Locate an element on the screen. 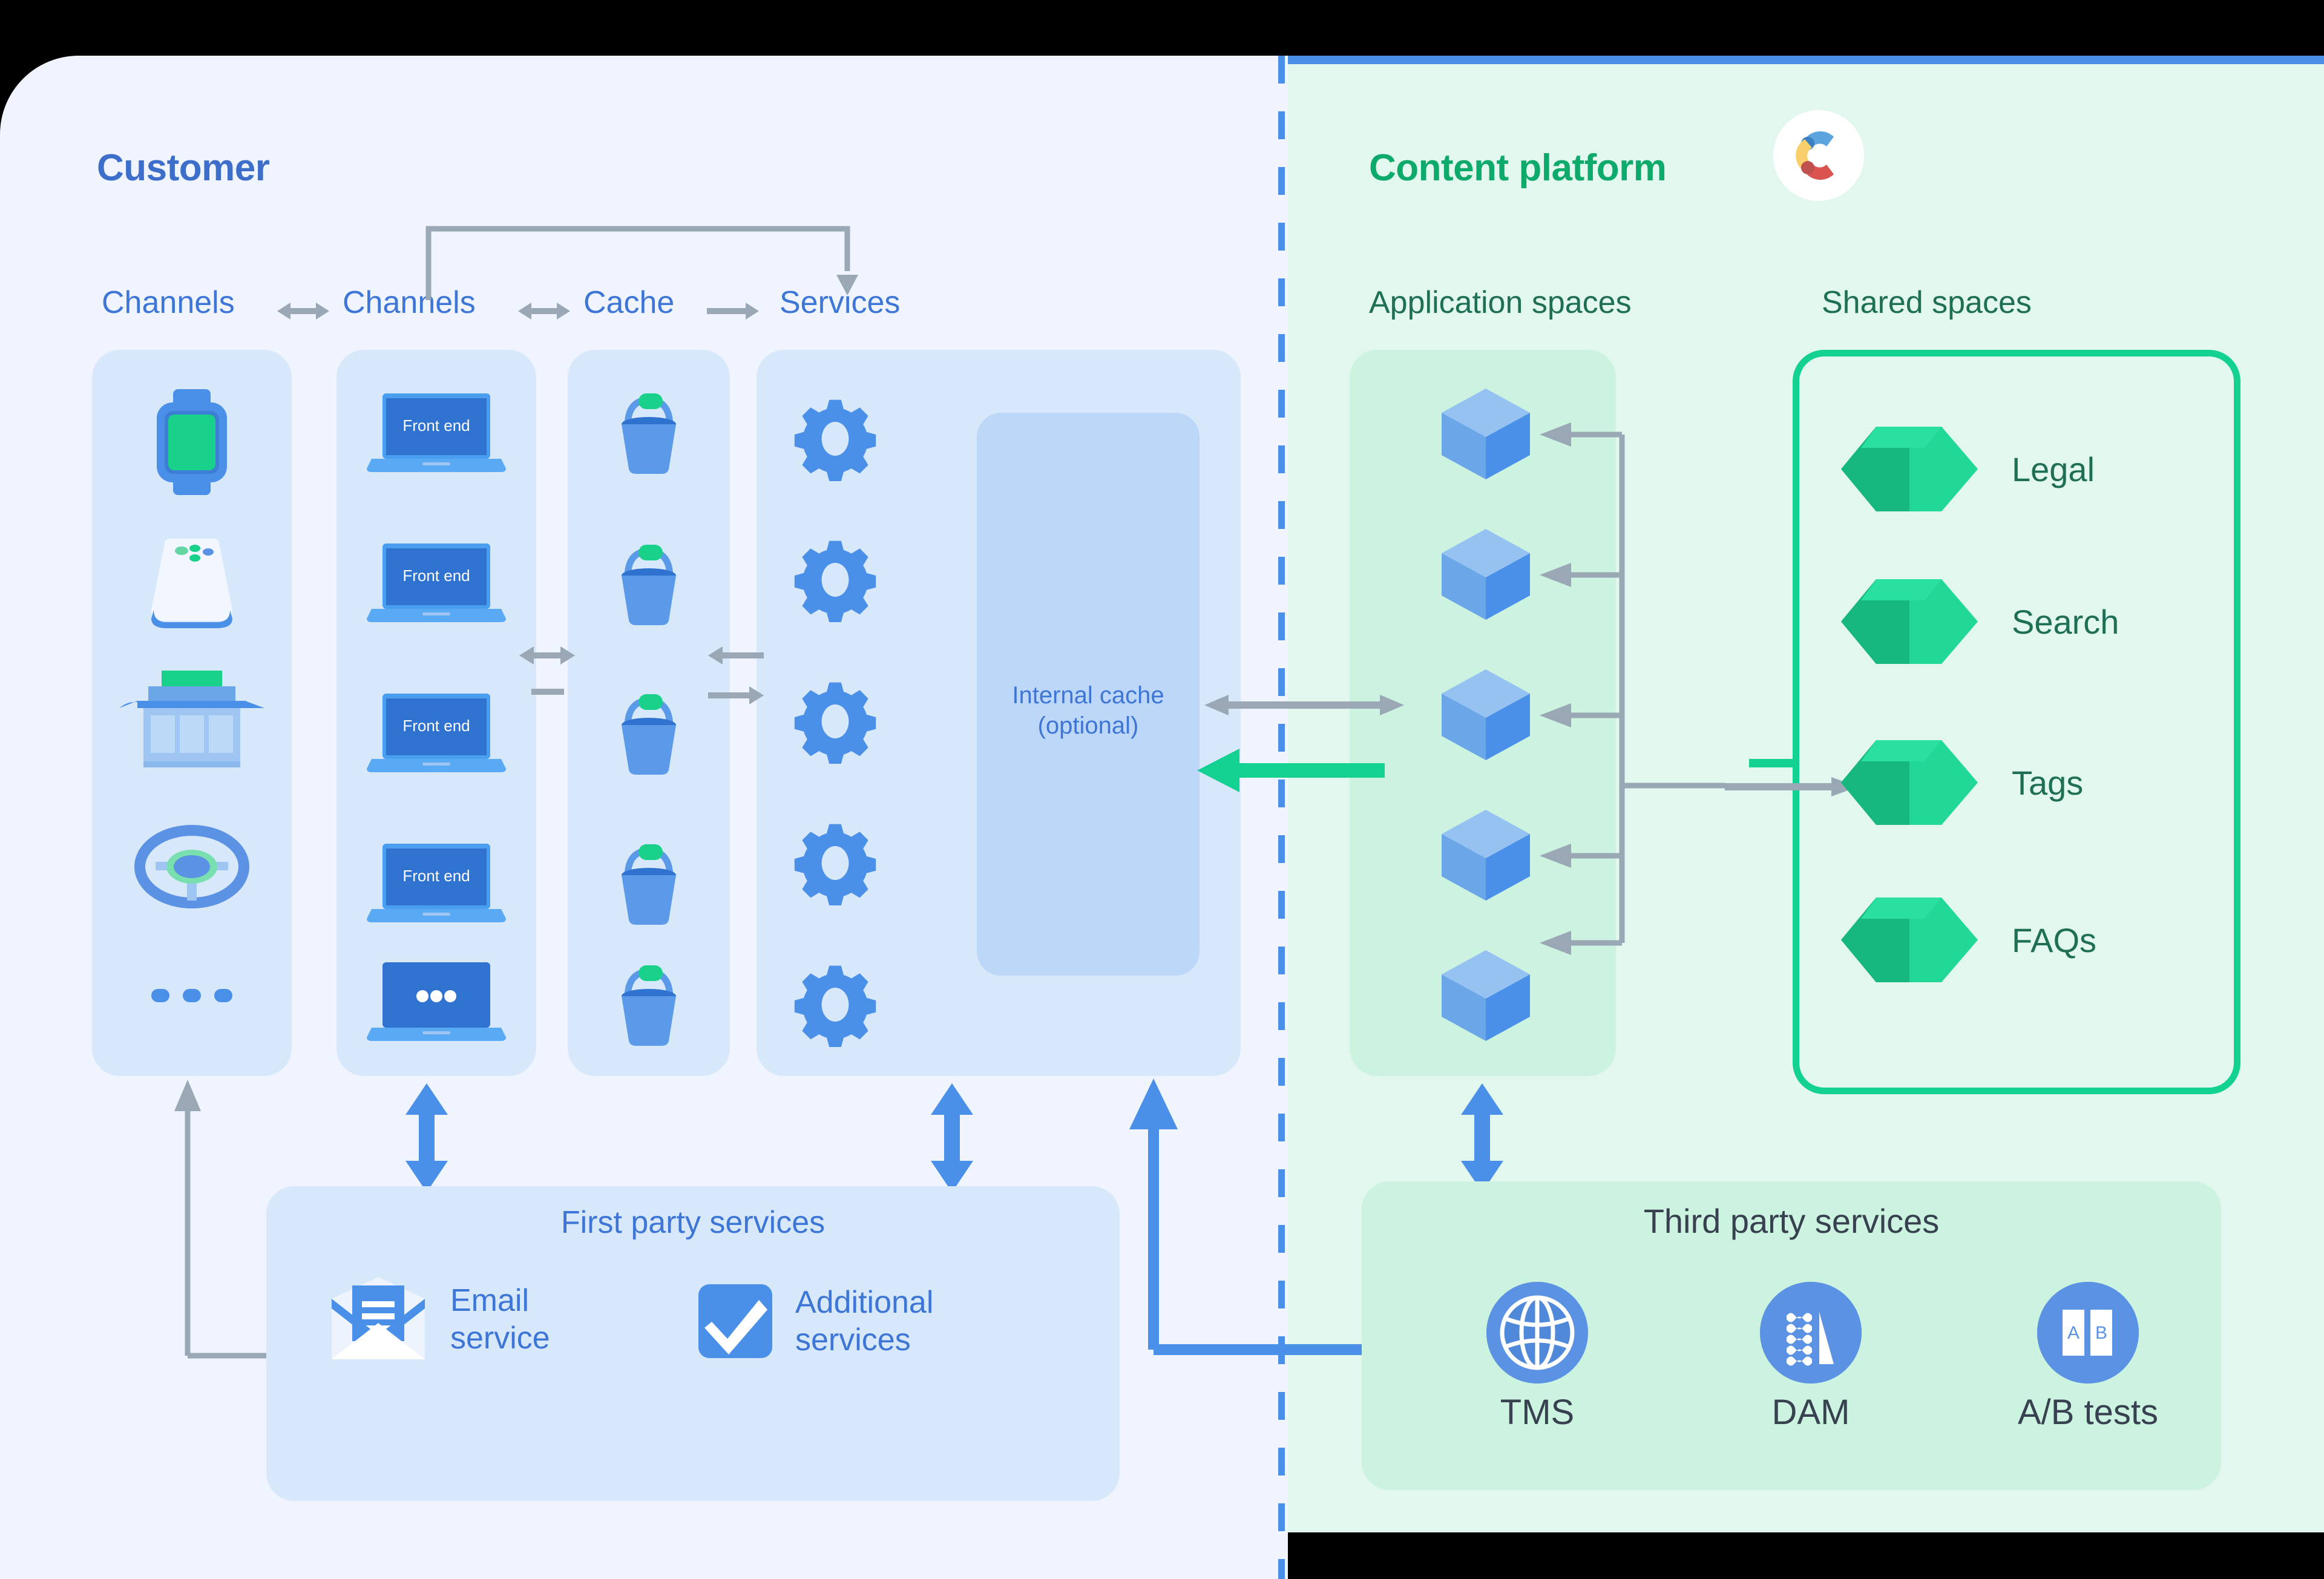 This screenshot has width=2324, height=1579. bidirectional-arrow-icon-appspaces-thirdparty is located at coordinates (1482, 1137).